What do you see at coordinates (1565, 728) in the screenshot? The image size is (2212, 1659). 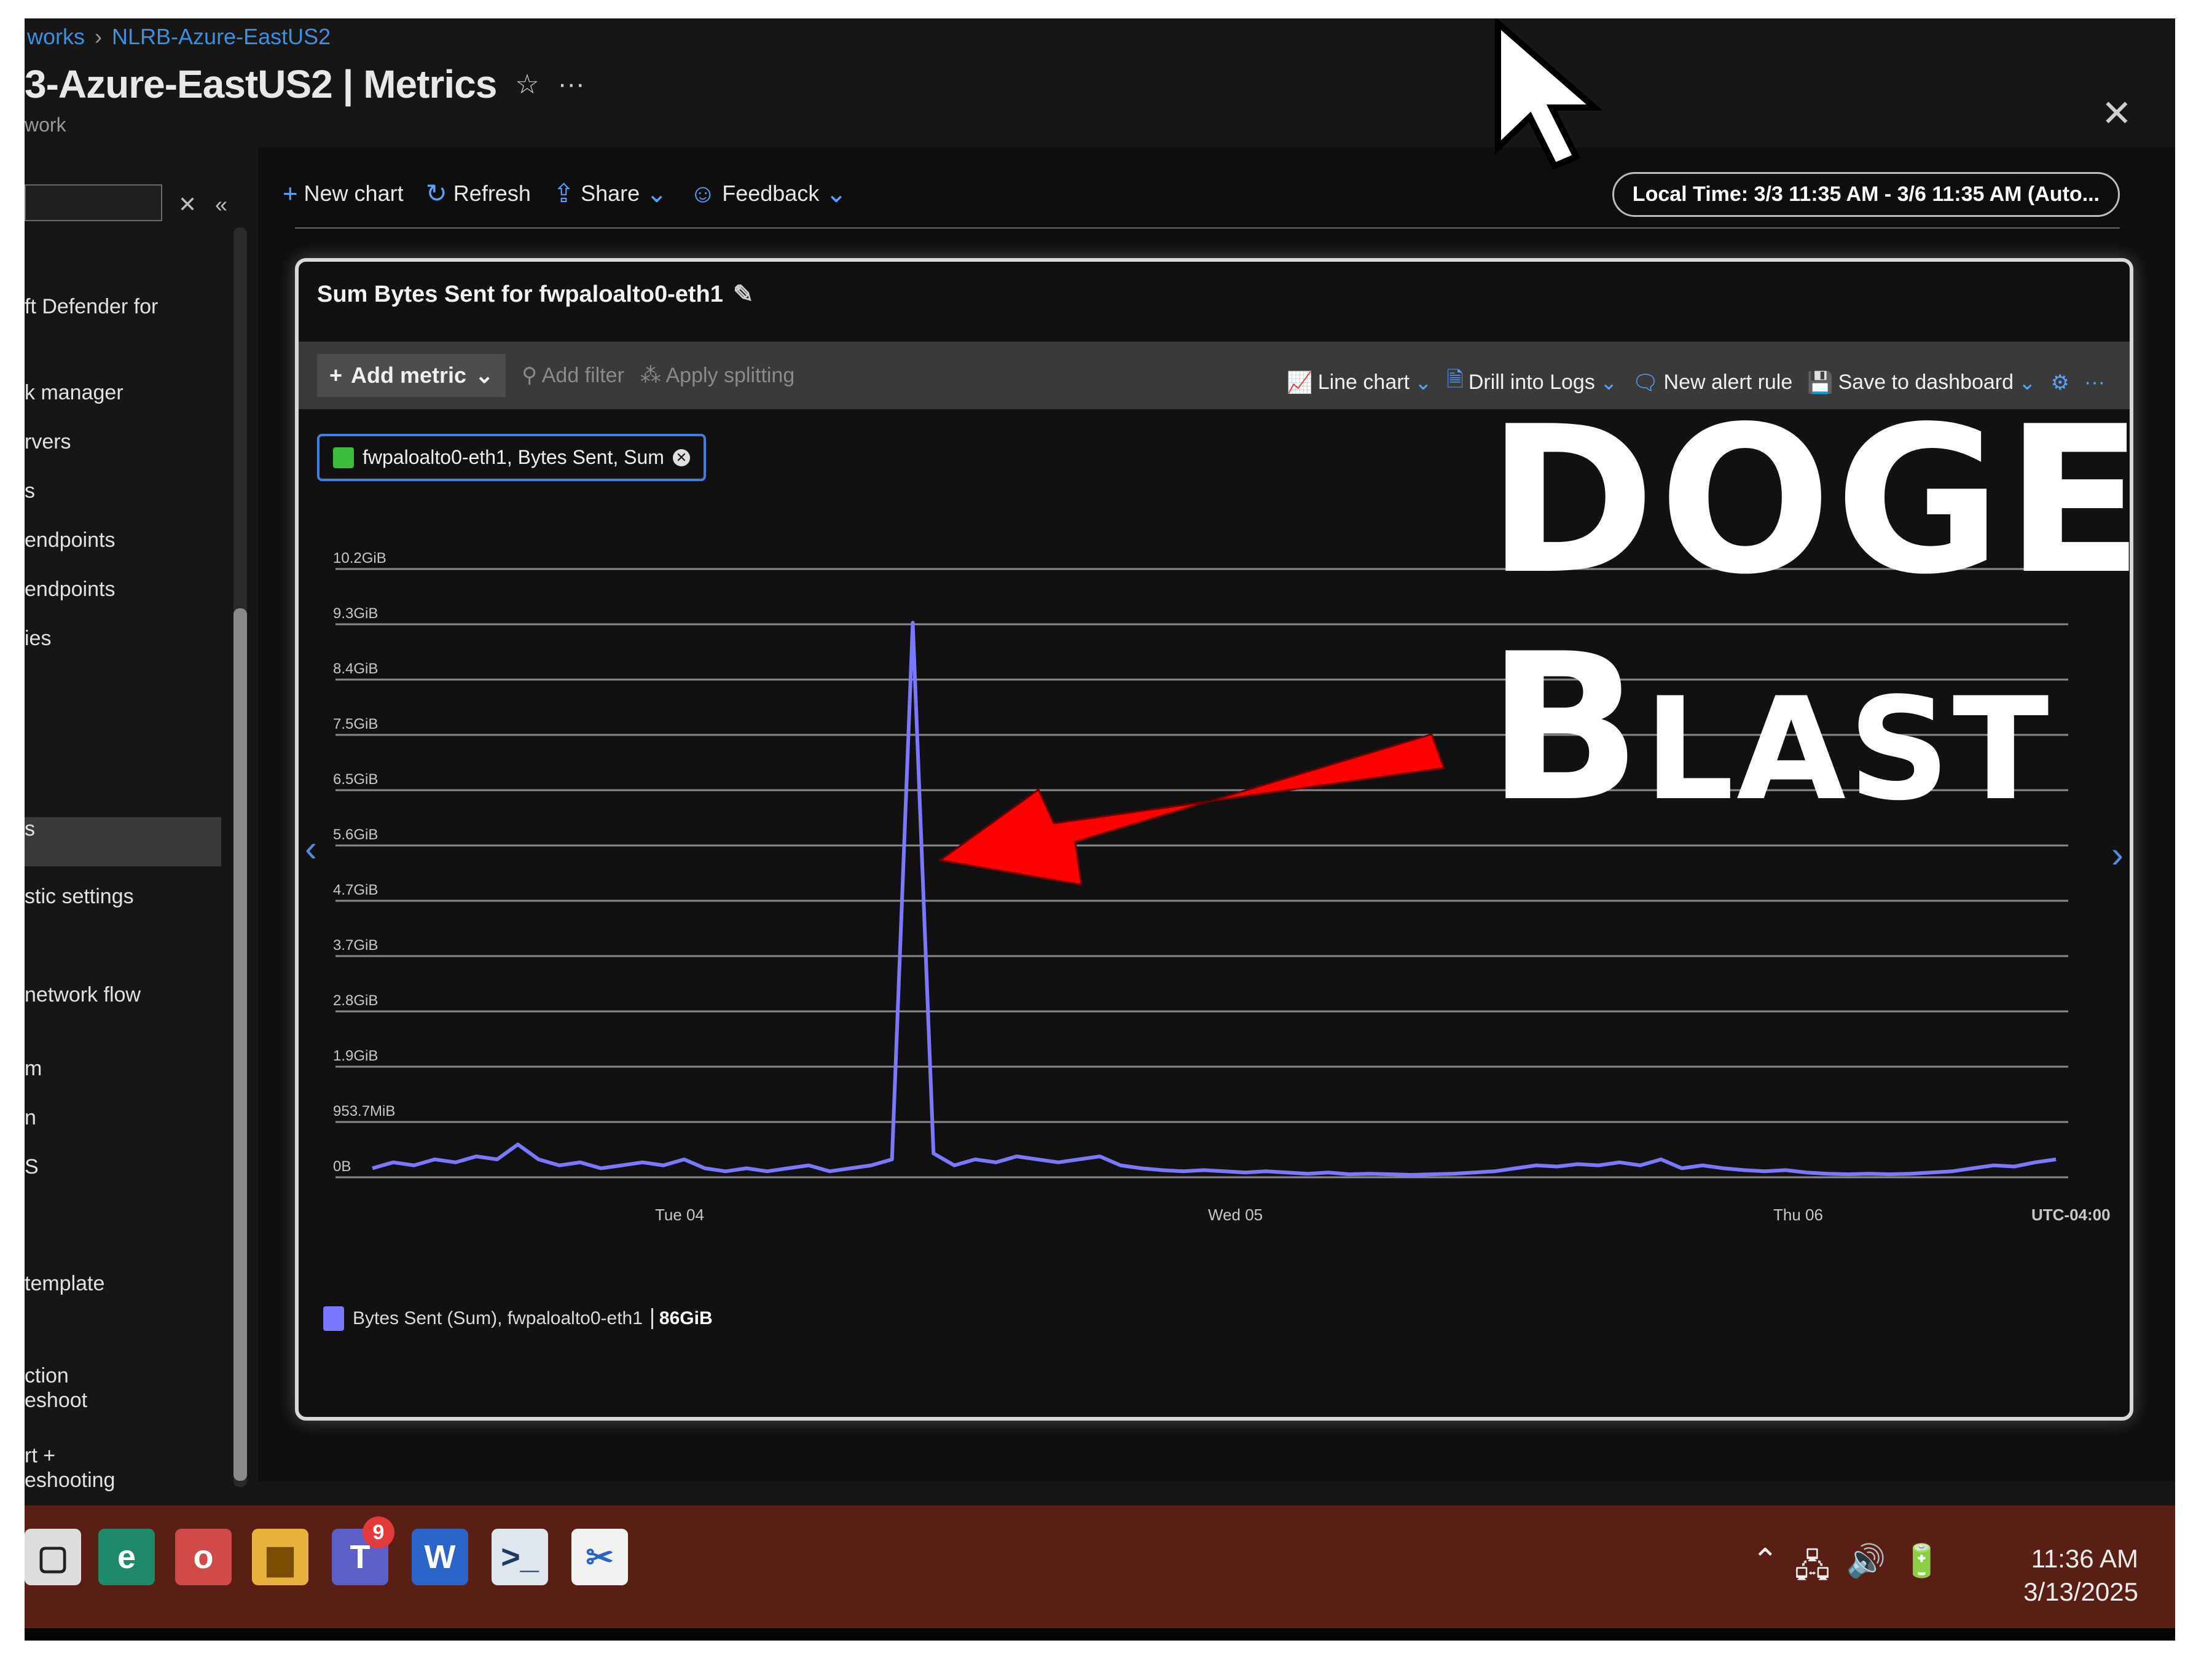 I see `overlay-line-2-initial: B` at bounding box center [1565, 728].